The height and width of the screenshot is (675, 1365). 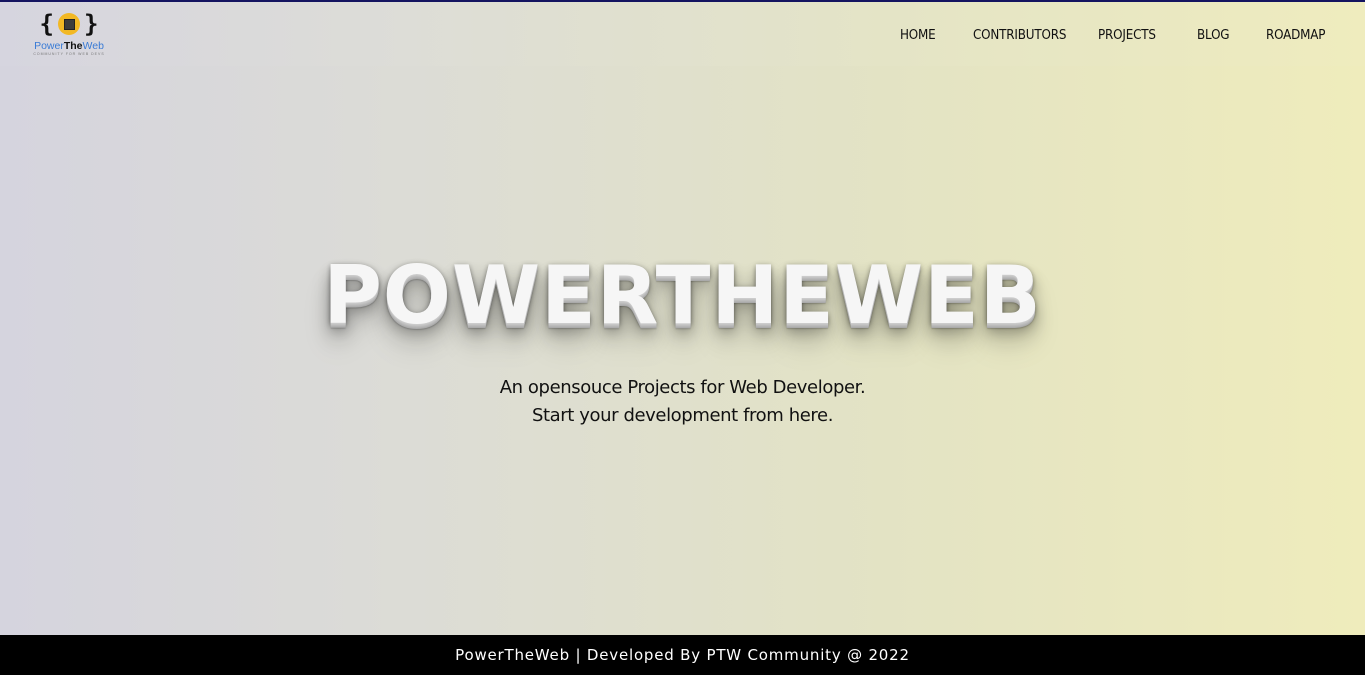 What do you see at coordinates (1019, 35) in the screenshot?
I see `nav-item-contributors: CONTRIBUTORS` at bounding box center [1019, 35].